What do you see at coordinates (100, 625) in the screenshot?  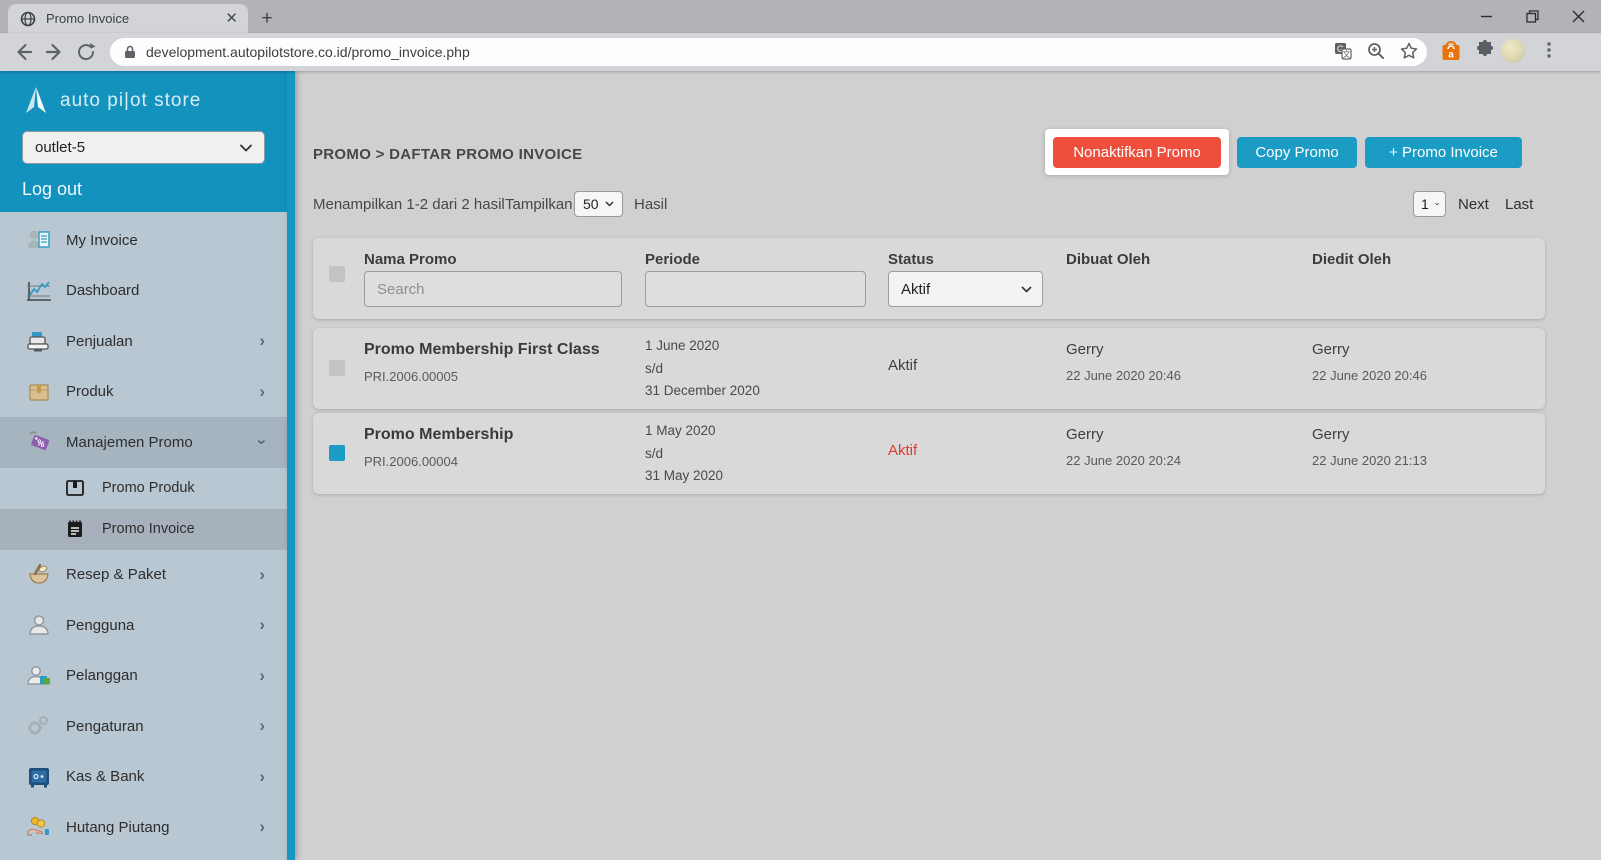 I see `sidebar-item-label: Pengguna` at bounding box center [100, 625].